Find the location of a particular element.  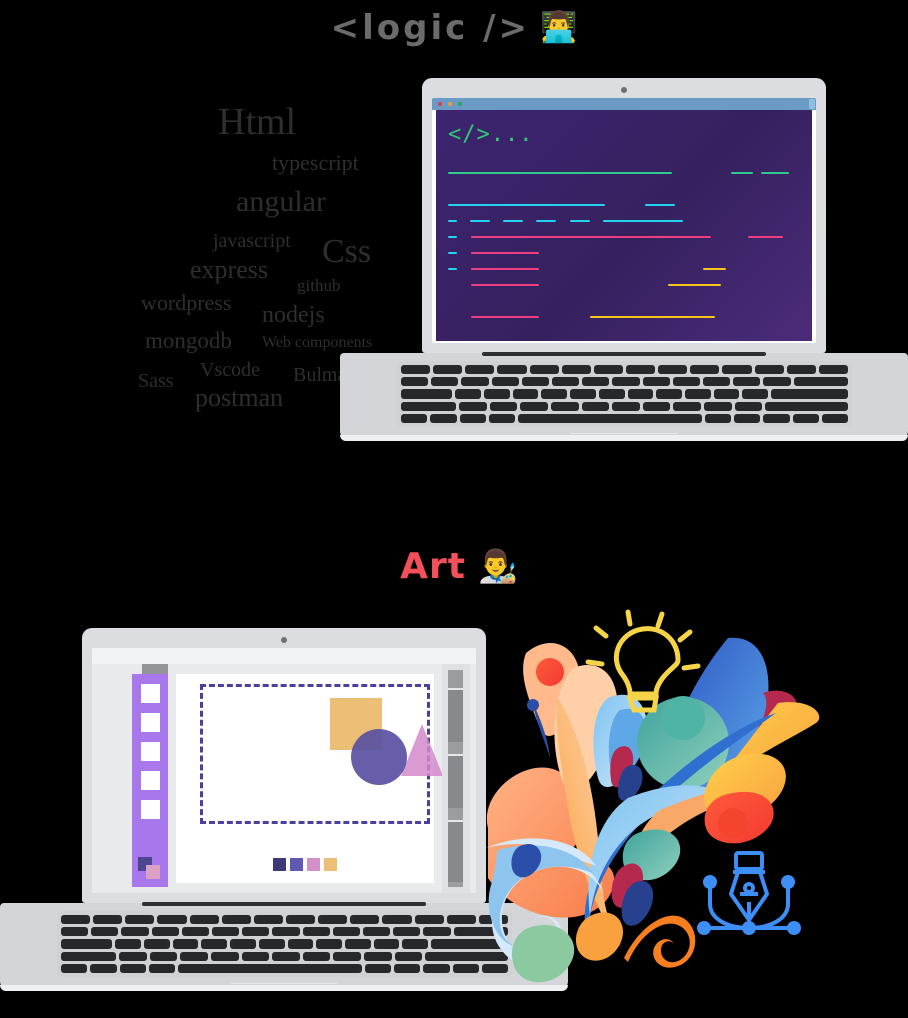

color-palette-row is located at coordinates (305, 864).